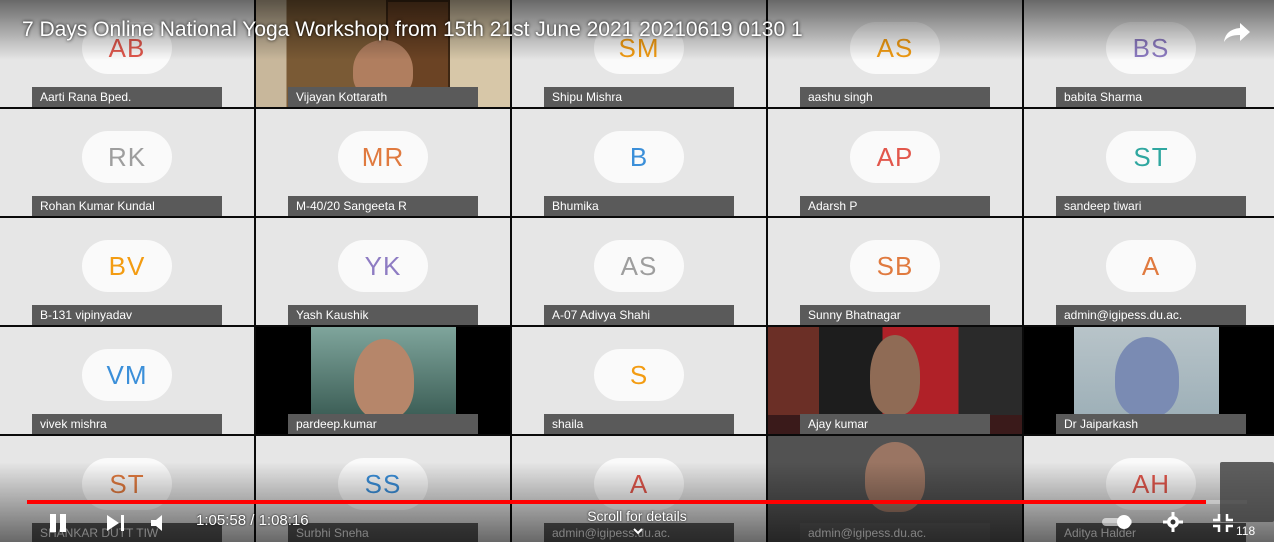 This screenshot has width=1274, height=542. I want to click on progress-bar, so click(637, 502).